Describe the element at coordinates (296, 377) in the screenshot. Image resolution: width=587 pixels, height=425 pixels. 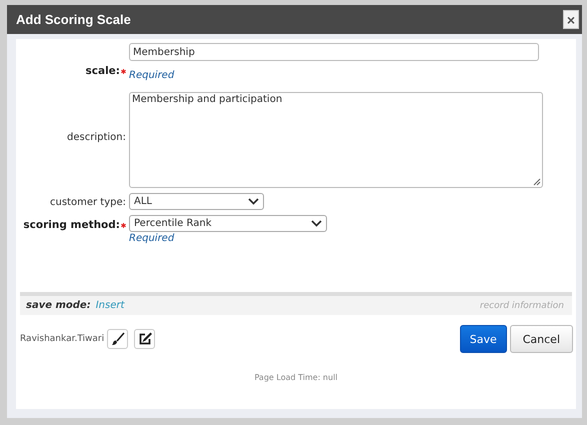
I see `page-load-time: Page Load Time: null` at that location.